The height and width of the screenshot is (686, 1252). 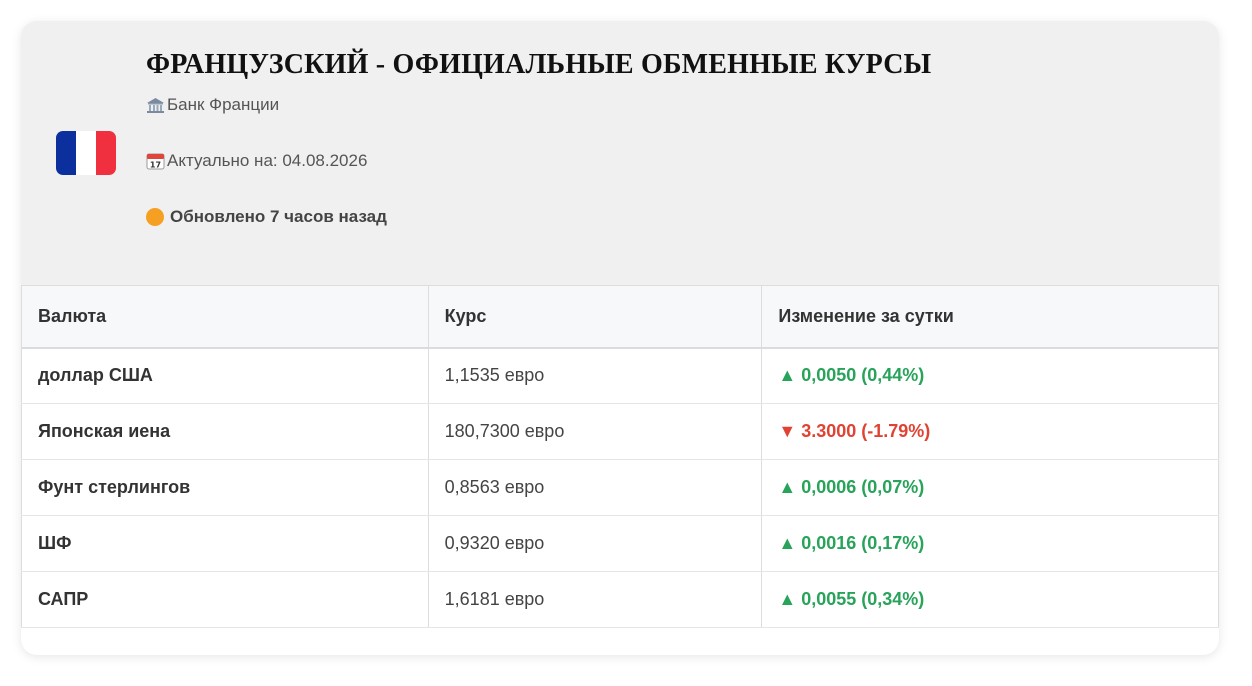 What do you see at coordinates (595, 317) in the screenshot?
I see `column-header-rate: Курс` at bounding box center [595, 317].